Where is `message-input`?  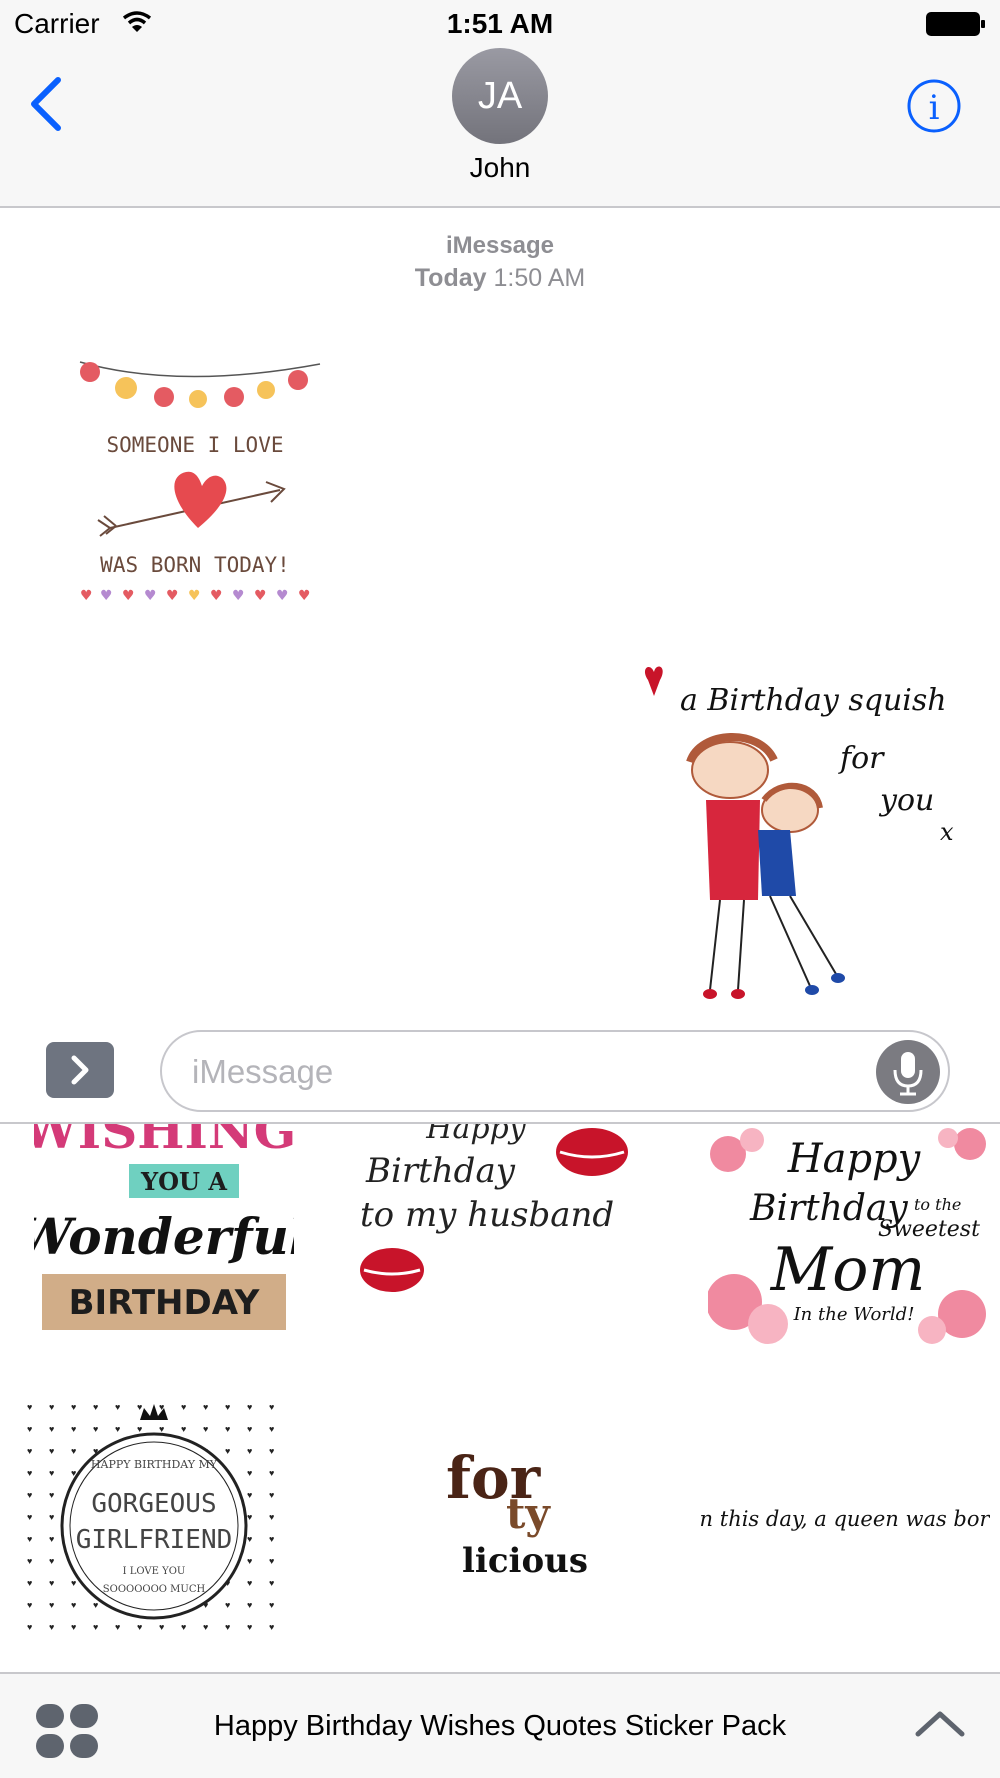 message-input is located at coordinates (512, 1072).